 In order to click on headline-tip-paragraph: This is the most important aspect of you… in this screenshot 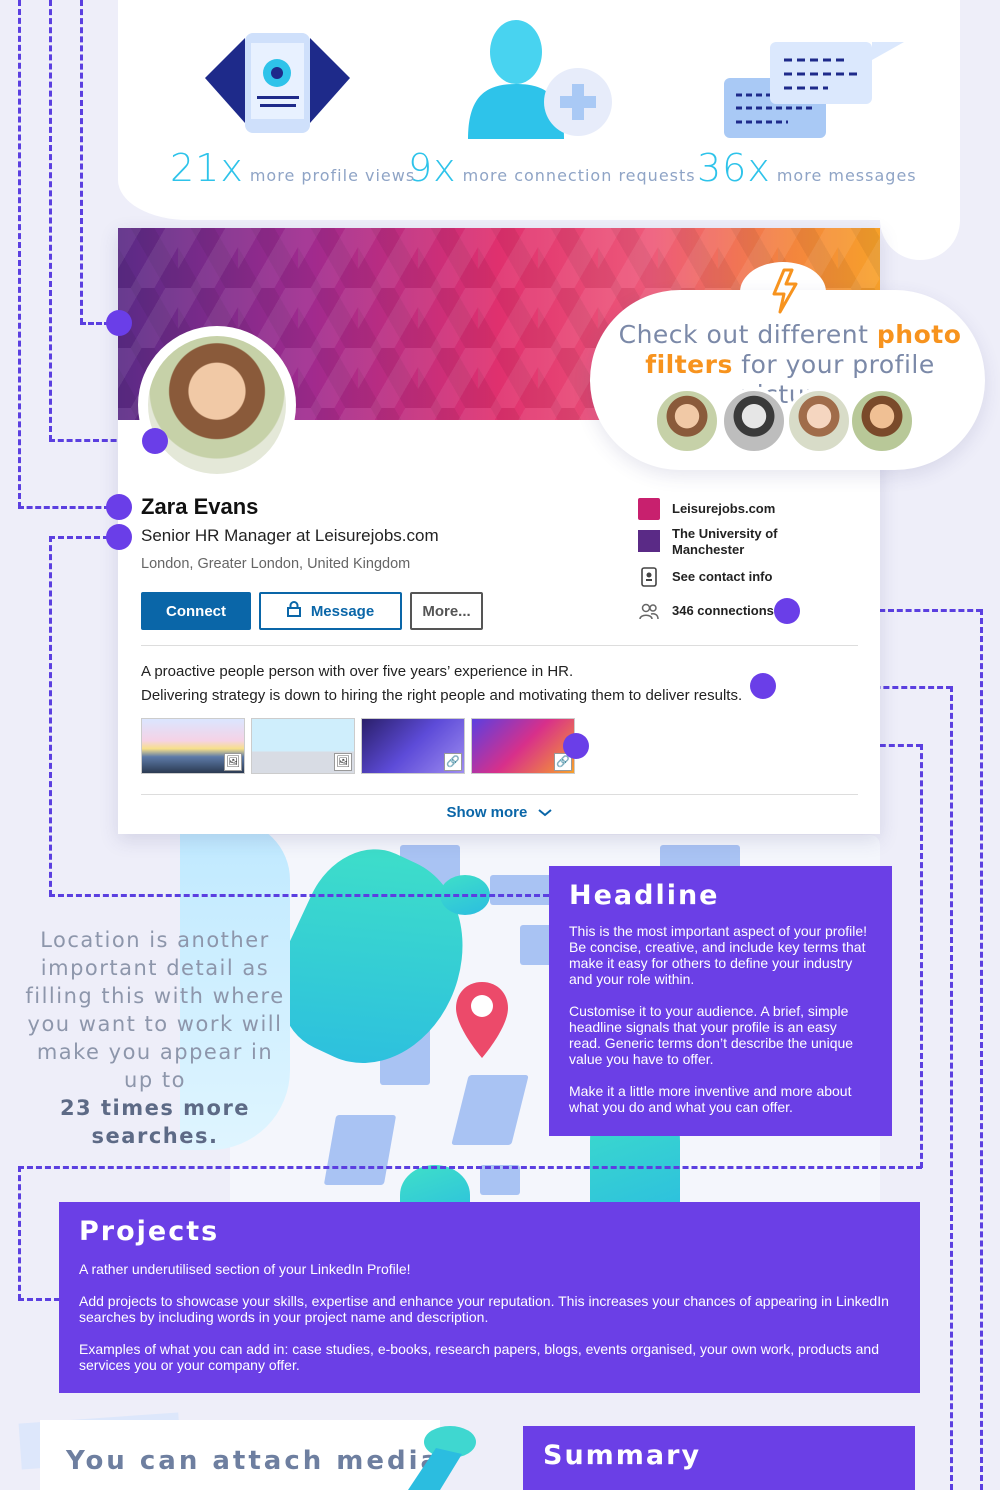, I will do `click(718, 955)`.